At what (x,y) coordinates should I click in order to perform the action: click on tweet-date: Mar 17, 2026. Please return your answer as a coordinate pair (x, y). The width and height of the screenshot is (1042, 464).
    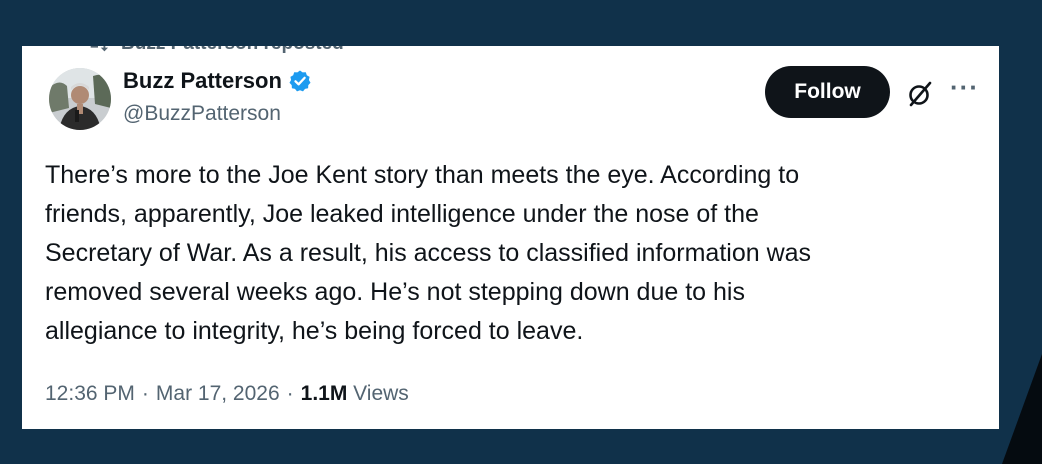
    Looking at the image, I should click on (218, 394).